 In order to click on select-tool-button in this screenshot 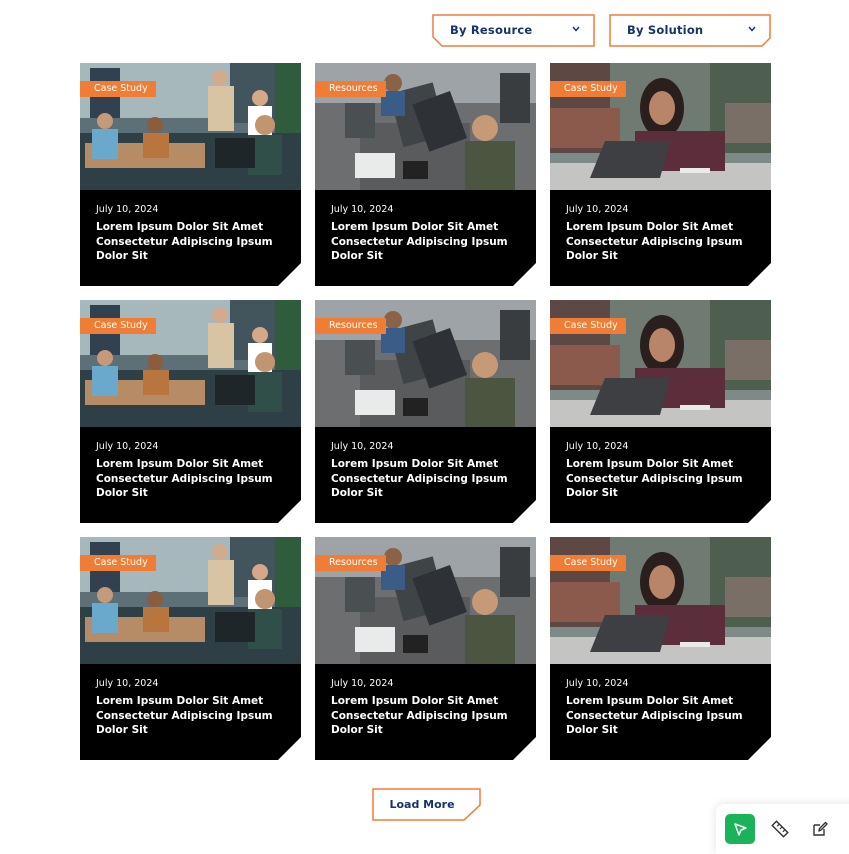, I will do `click(740, 829)`.